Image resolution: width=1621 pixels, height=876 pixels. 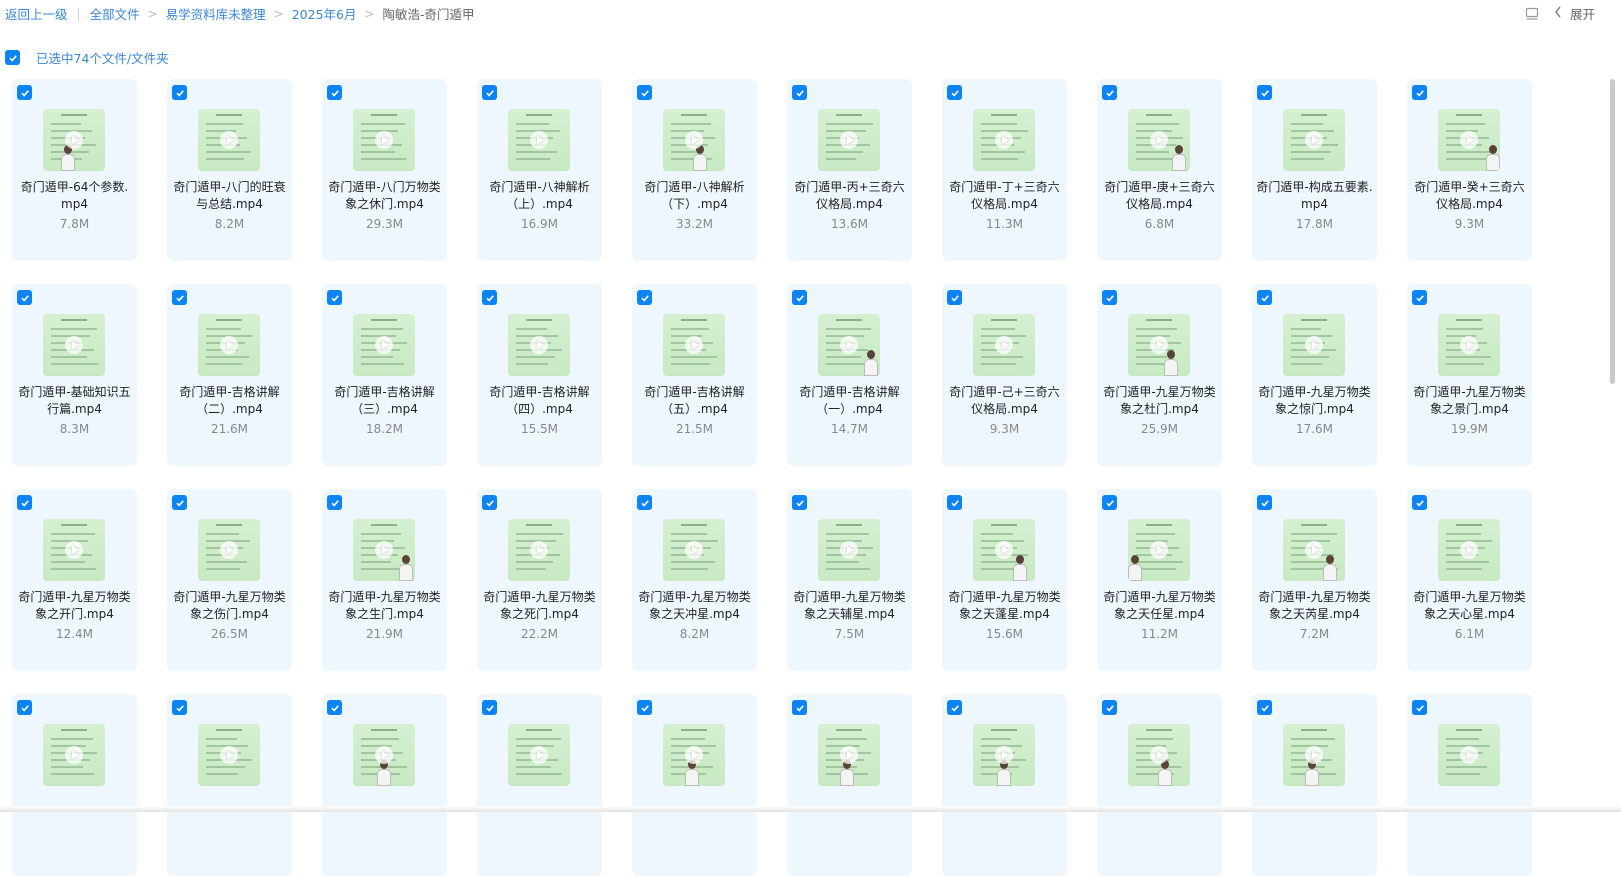 I want to click on file-card: 奇门遁甲-九星万物类象之天芮星.mp4 7.2M, so click(x=1314, y=580).